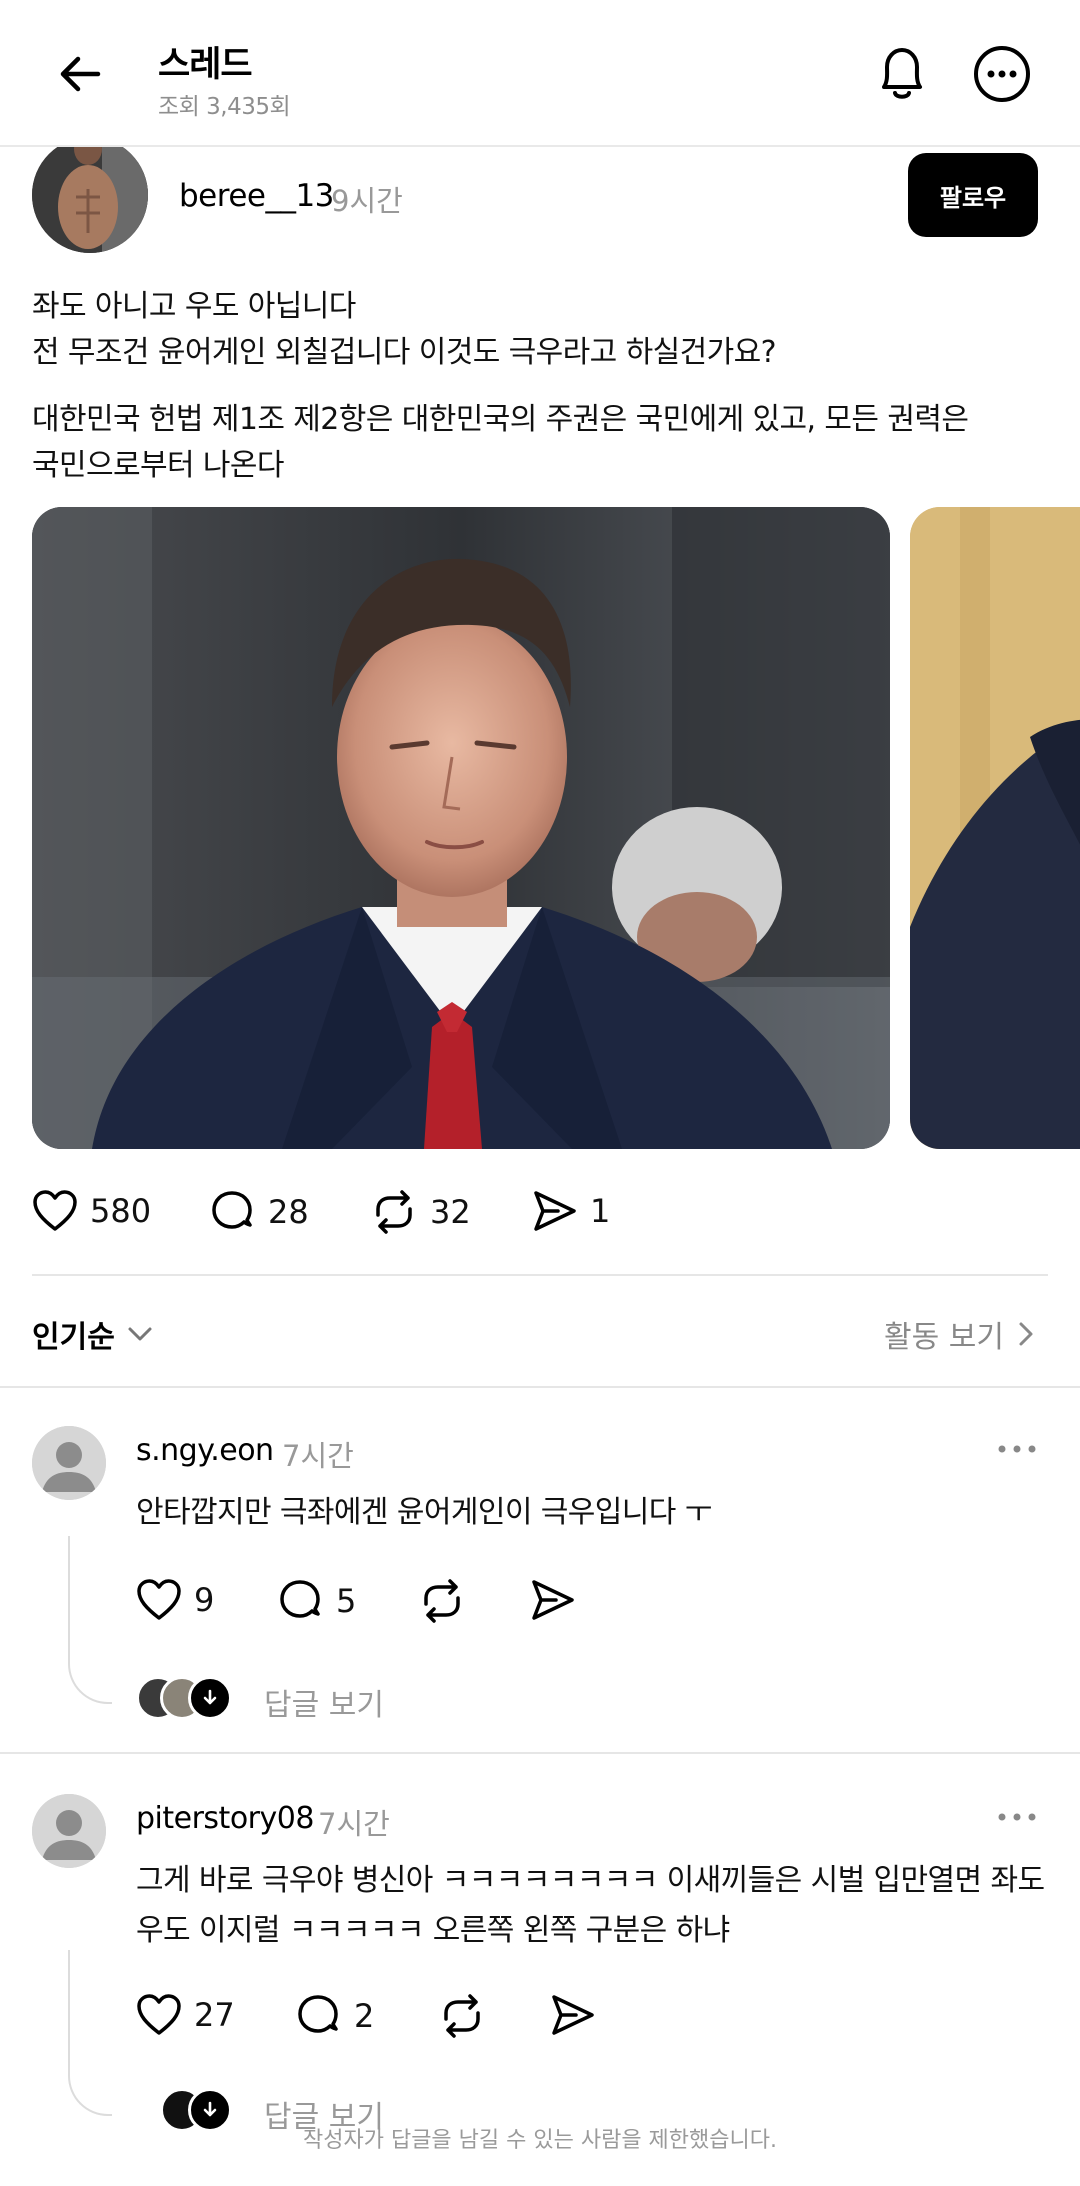  Describe the element at coordinates (224, 107) in the screenshot. I see `view-count: 조회 3,435회` at that location.